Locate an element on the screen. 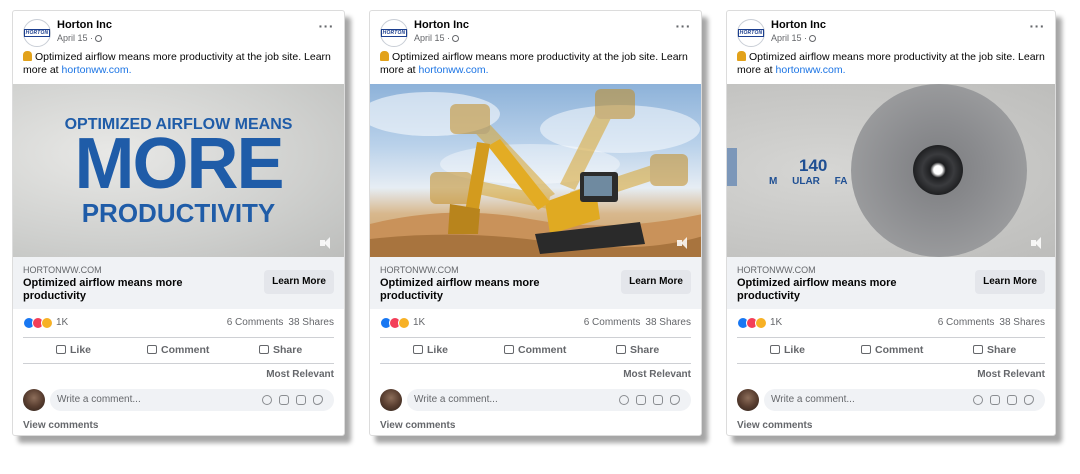  globe-icon is located at coordinates (456, 38).